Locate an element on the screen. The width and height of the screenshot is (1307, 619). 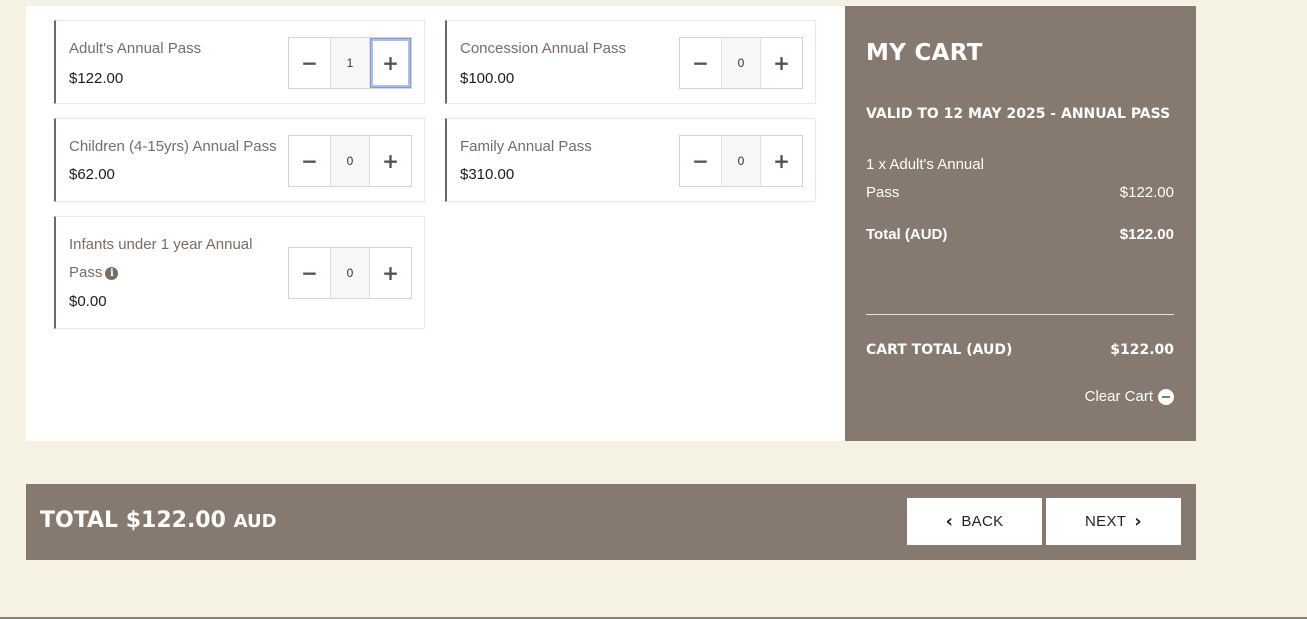
product-price: $62.00 is located at coordinates (92, 174).